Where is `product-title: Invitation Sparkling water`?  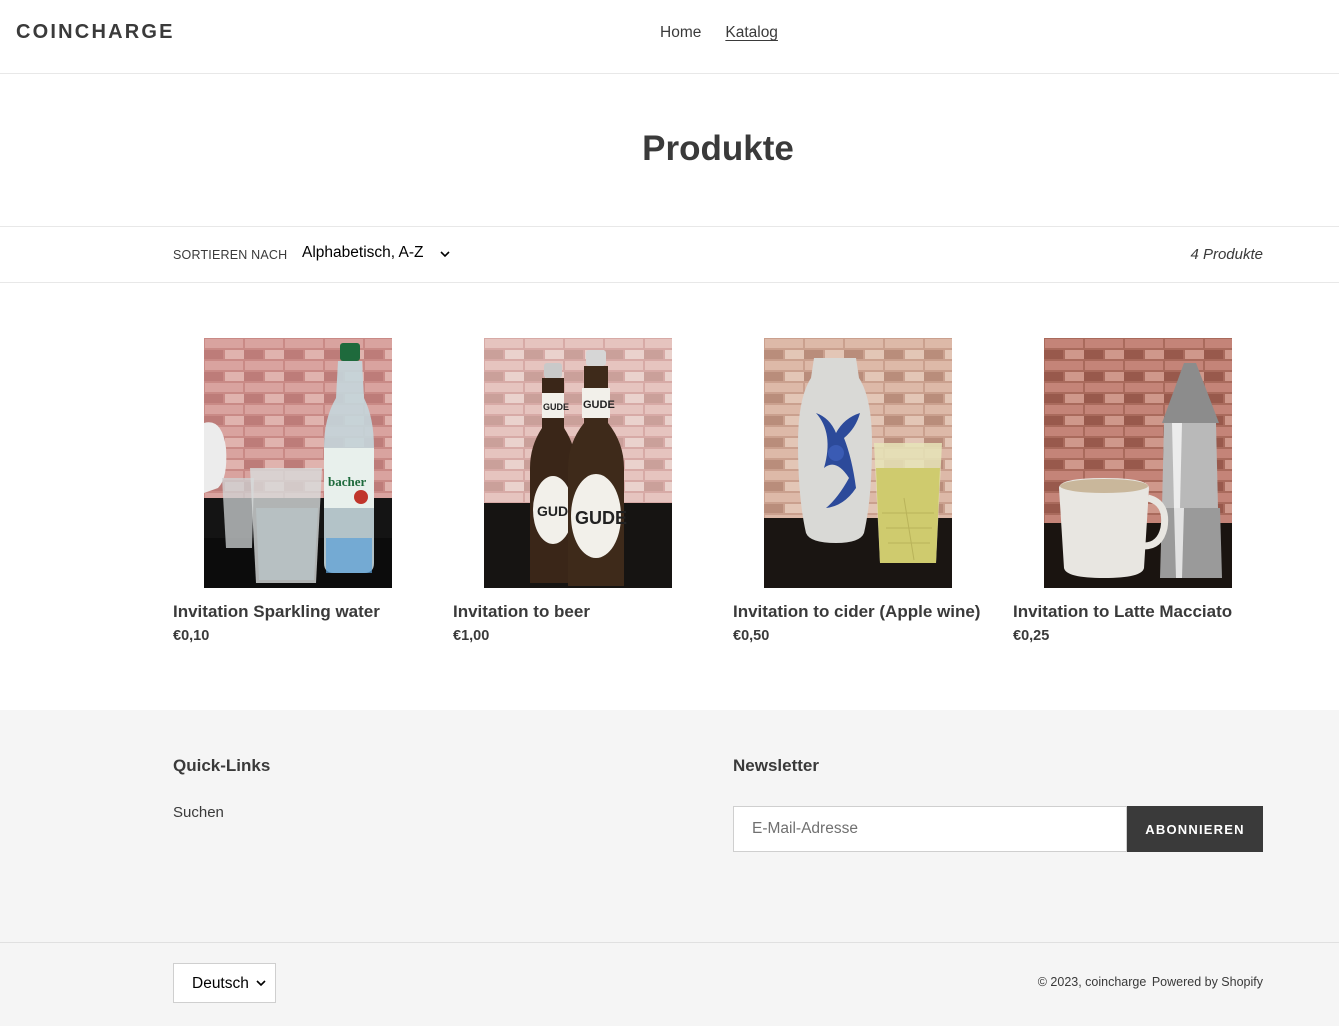
product-title: Invitation Sparkling water is located at coordinates (276, 612).